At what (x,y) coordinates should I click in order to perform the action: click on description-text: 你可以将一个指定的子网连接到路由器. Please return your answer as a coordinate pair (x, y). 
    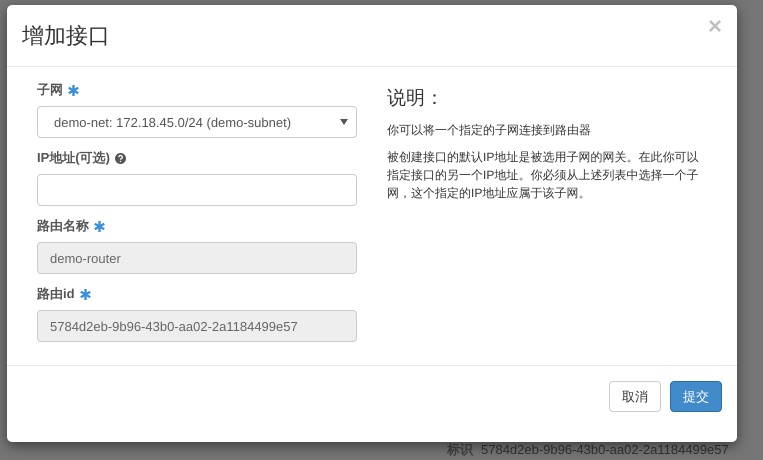
    Looking at the image, I should click on (489, 130).